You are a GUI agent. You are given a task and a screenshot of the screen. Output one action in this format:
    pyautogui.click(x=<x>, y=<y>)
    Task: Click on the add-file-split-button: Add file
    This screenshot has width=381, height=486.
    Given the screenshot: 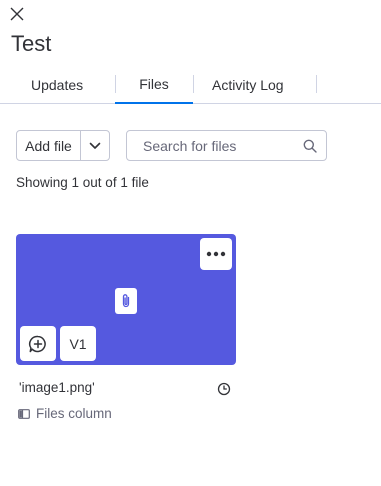 What is the action you would take?
    pyautogui.click(x=63, y=145)
    